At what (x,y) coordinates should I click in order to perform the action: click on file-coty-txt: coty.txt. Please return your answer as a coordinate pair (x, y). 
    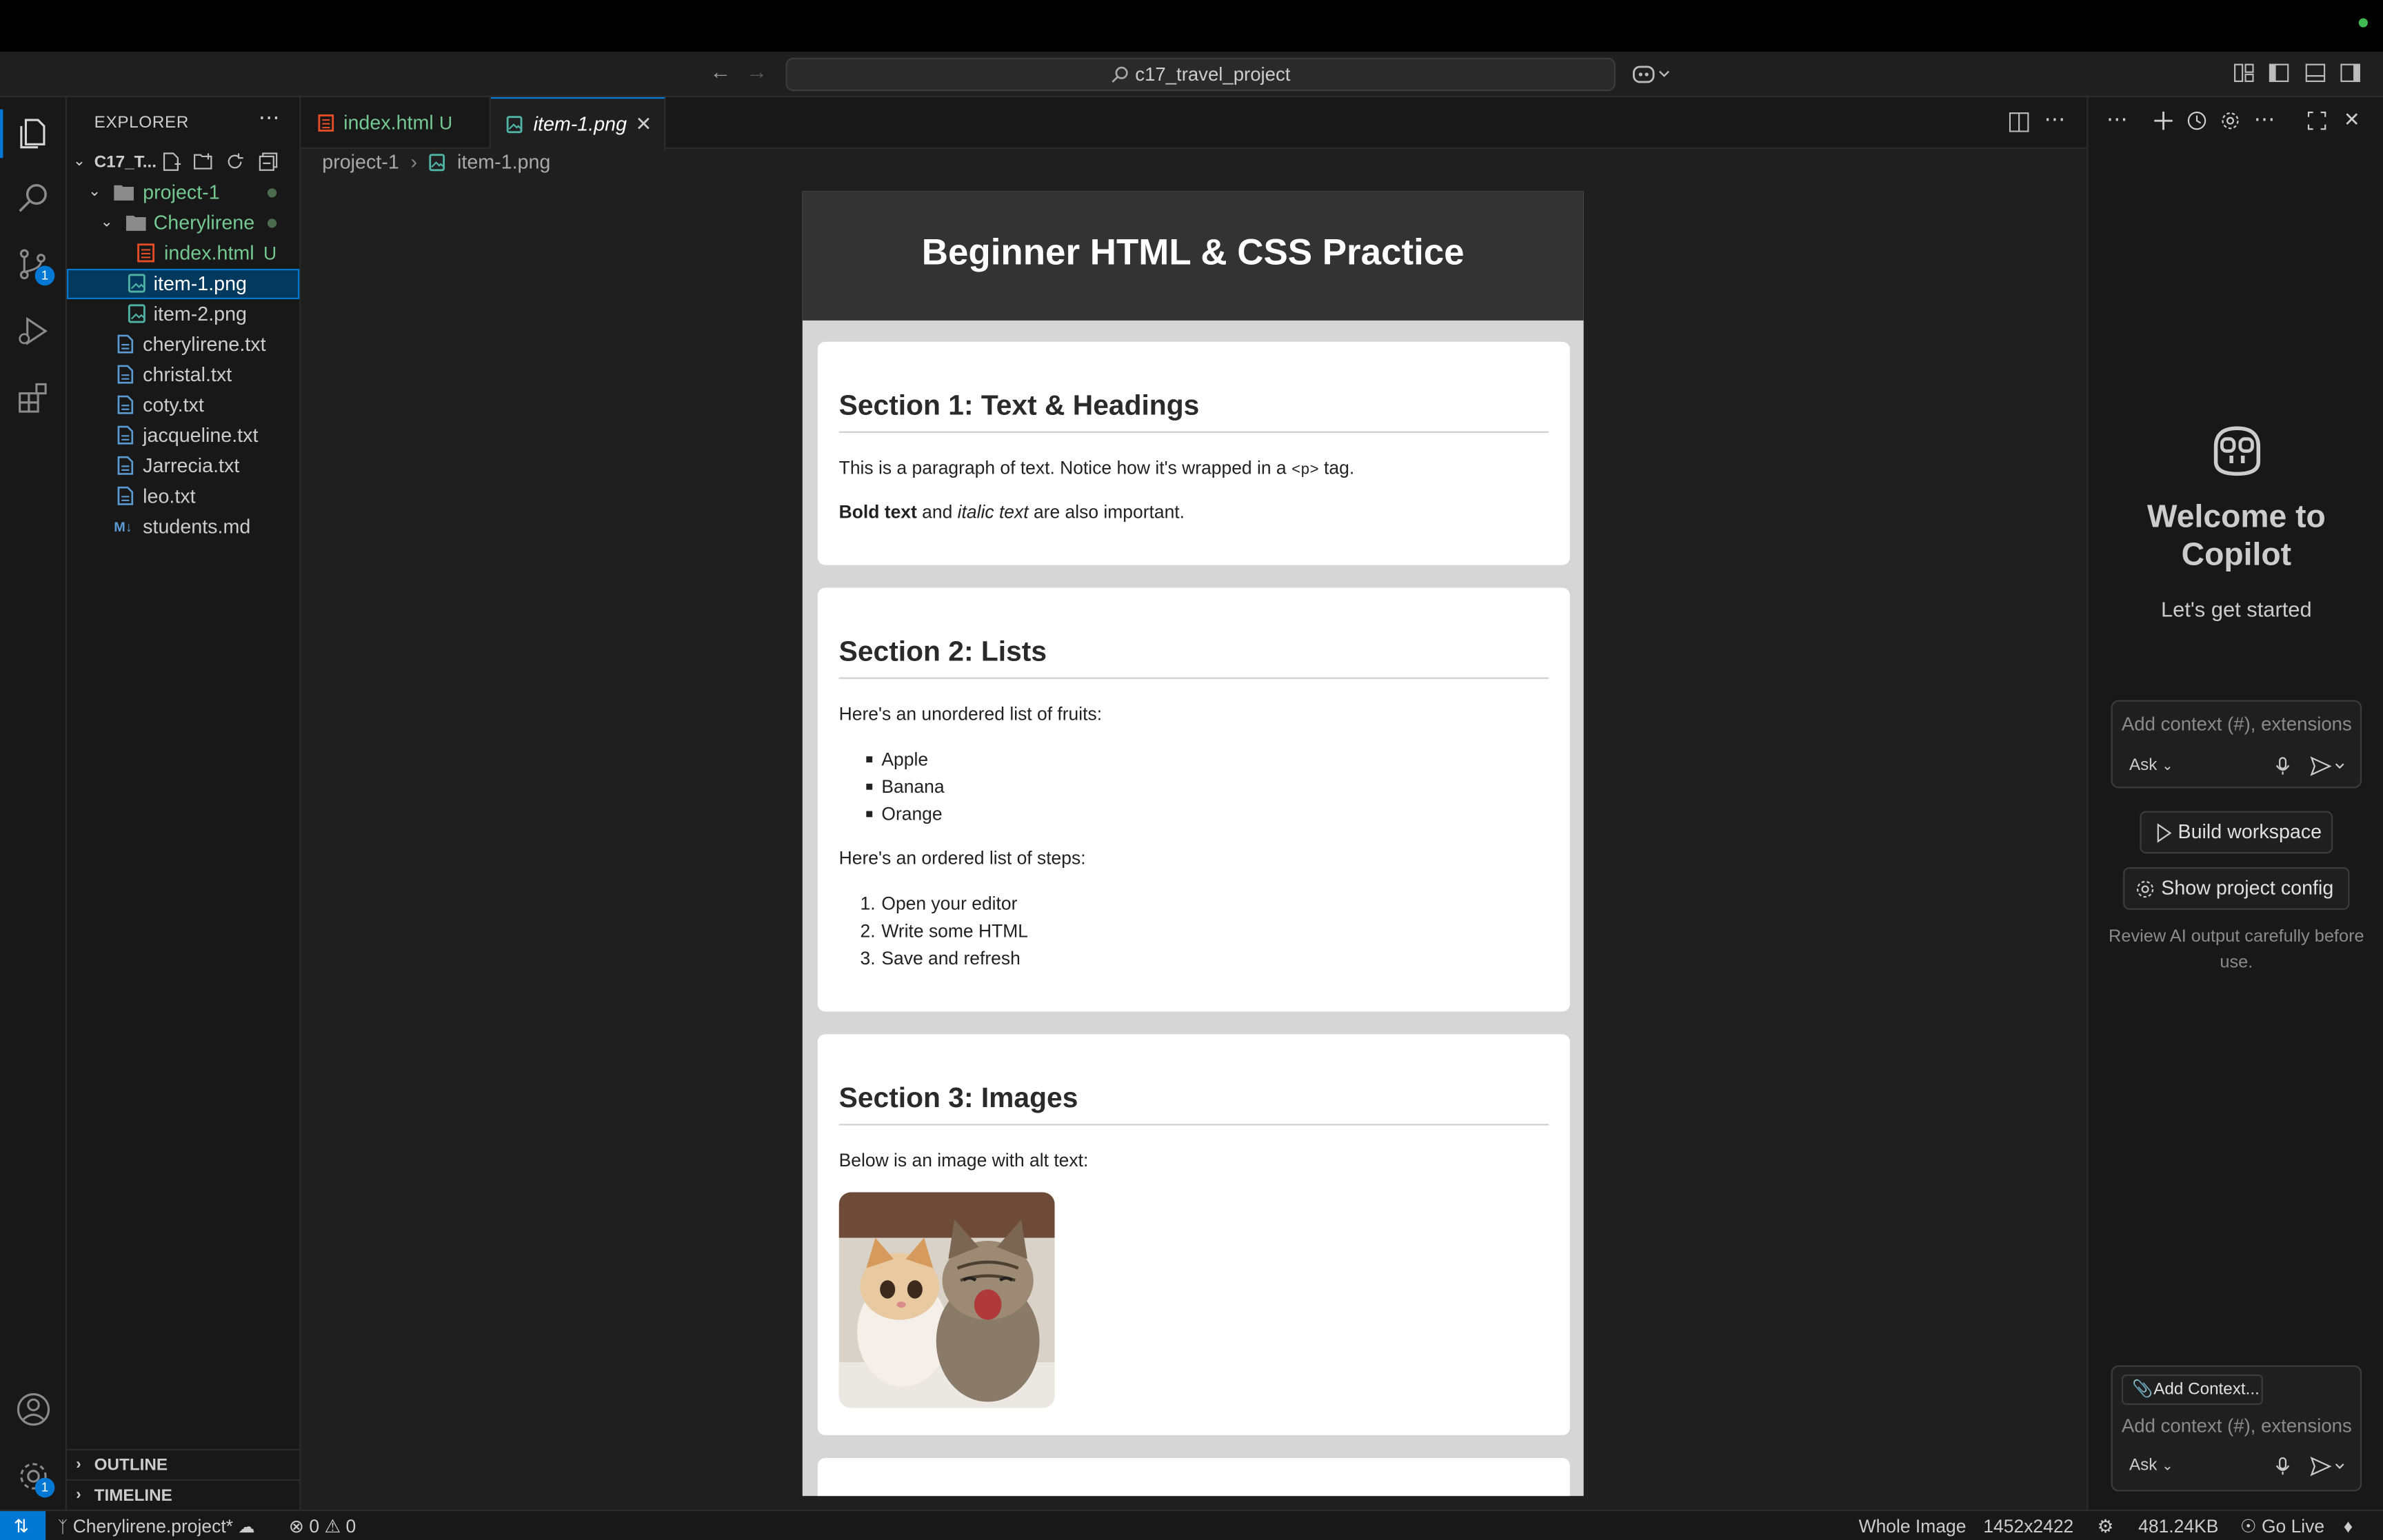
    Looking at the image, I should click on (183, 405).